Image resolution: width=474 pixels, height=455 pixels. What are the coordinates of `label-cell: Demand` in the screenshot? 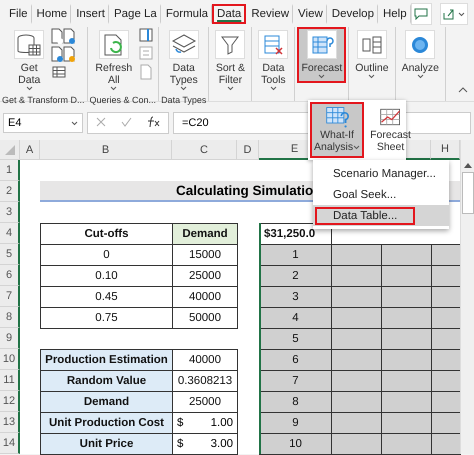 It's located at (106, 402).